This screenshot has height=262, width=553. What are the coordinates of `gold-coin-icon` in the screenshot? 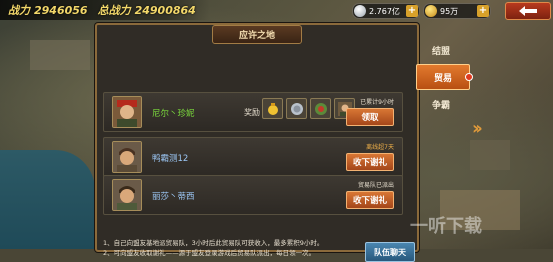 It's located at (431, 11).